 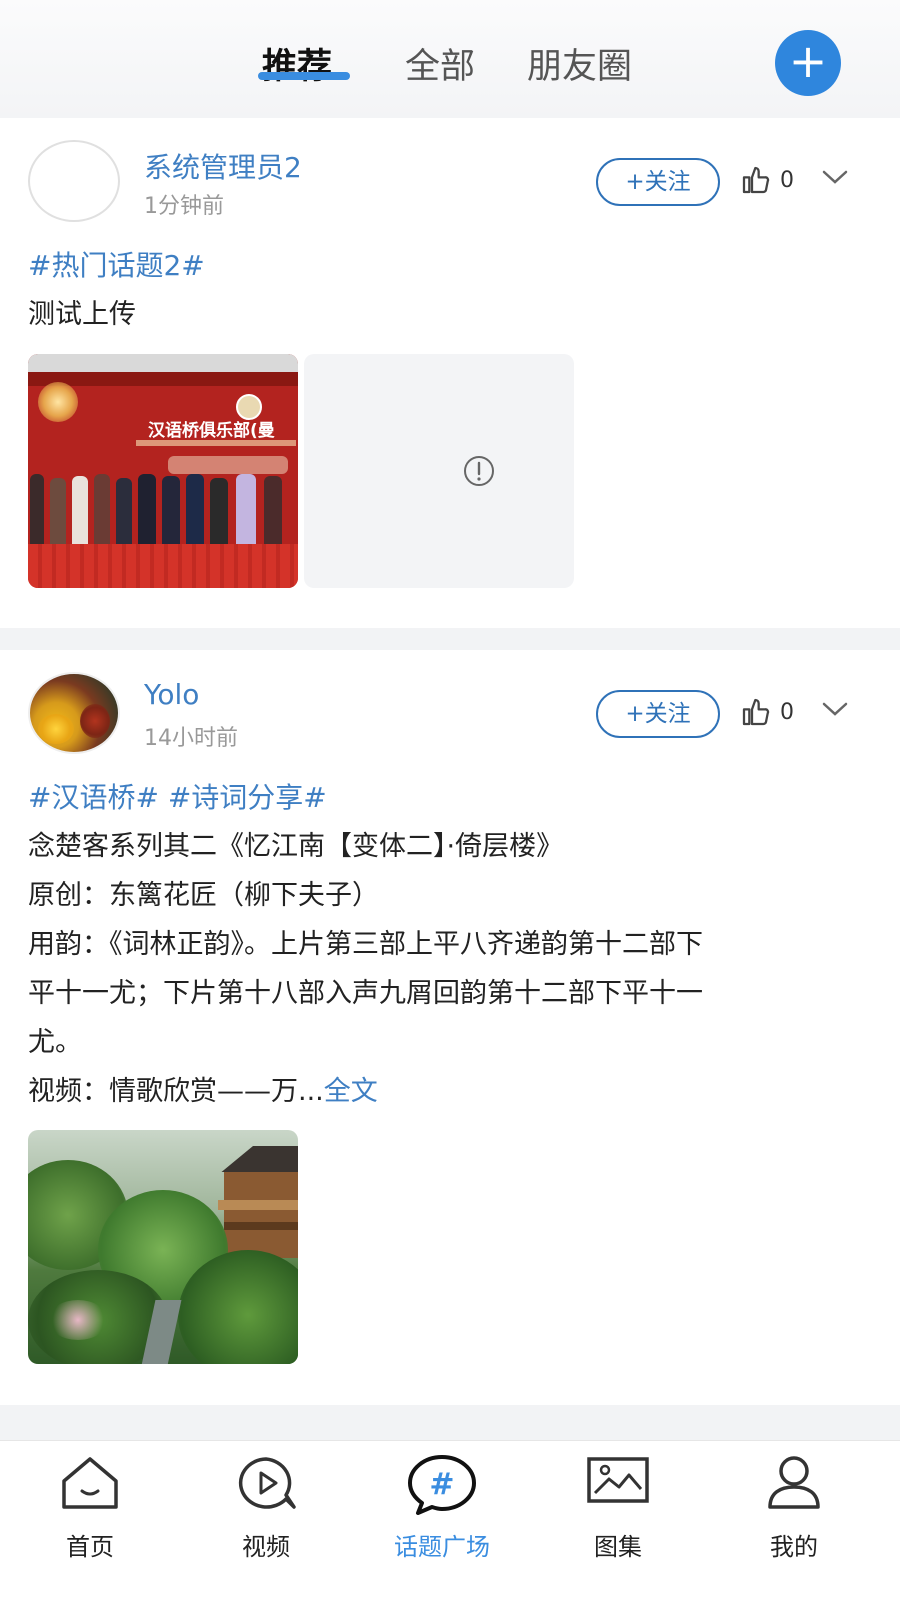 I want to click on post-time: 14小时前, so click(x=191, y=738).